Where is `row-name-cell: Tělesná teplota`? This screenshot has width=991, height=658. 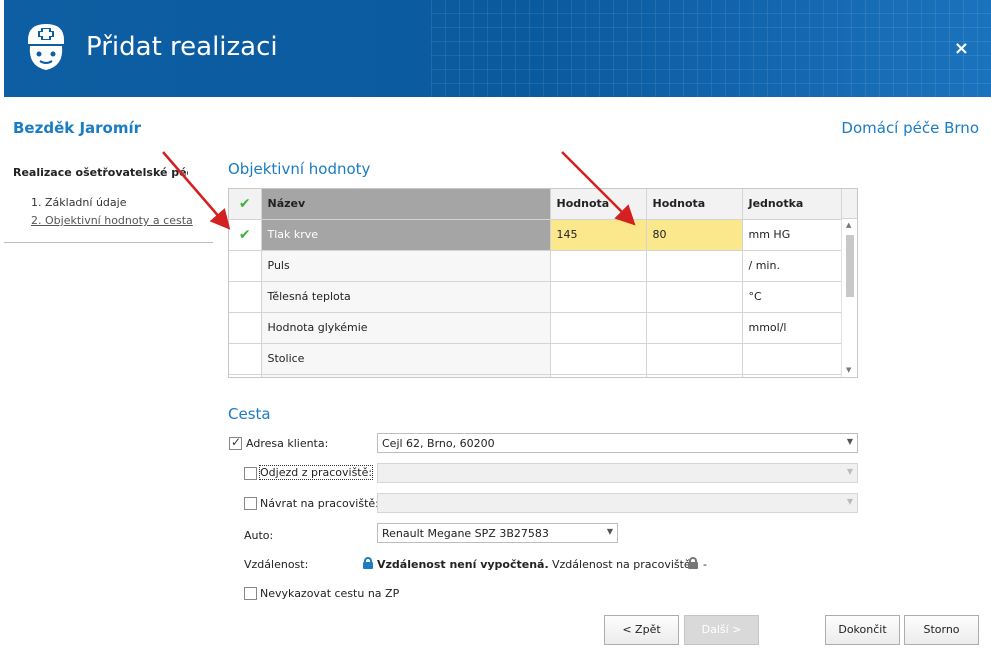
row-name-cell: Tělesná teplota is located at coordinates (406, 297).